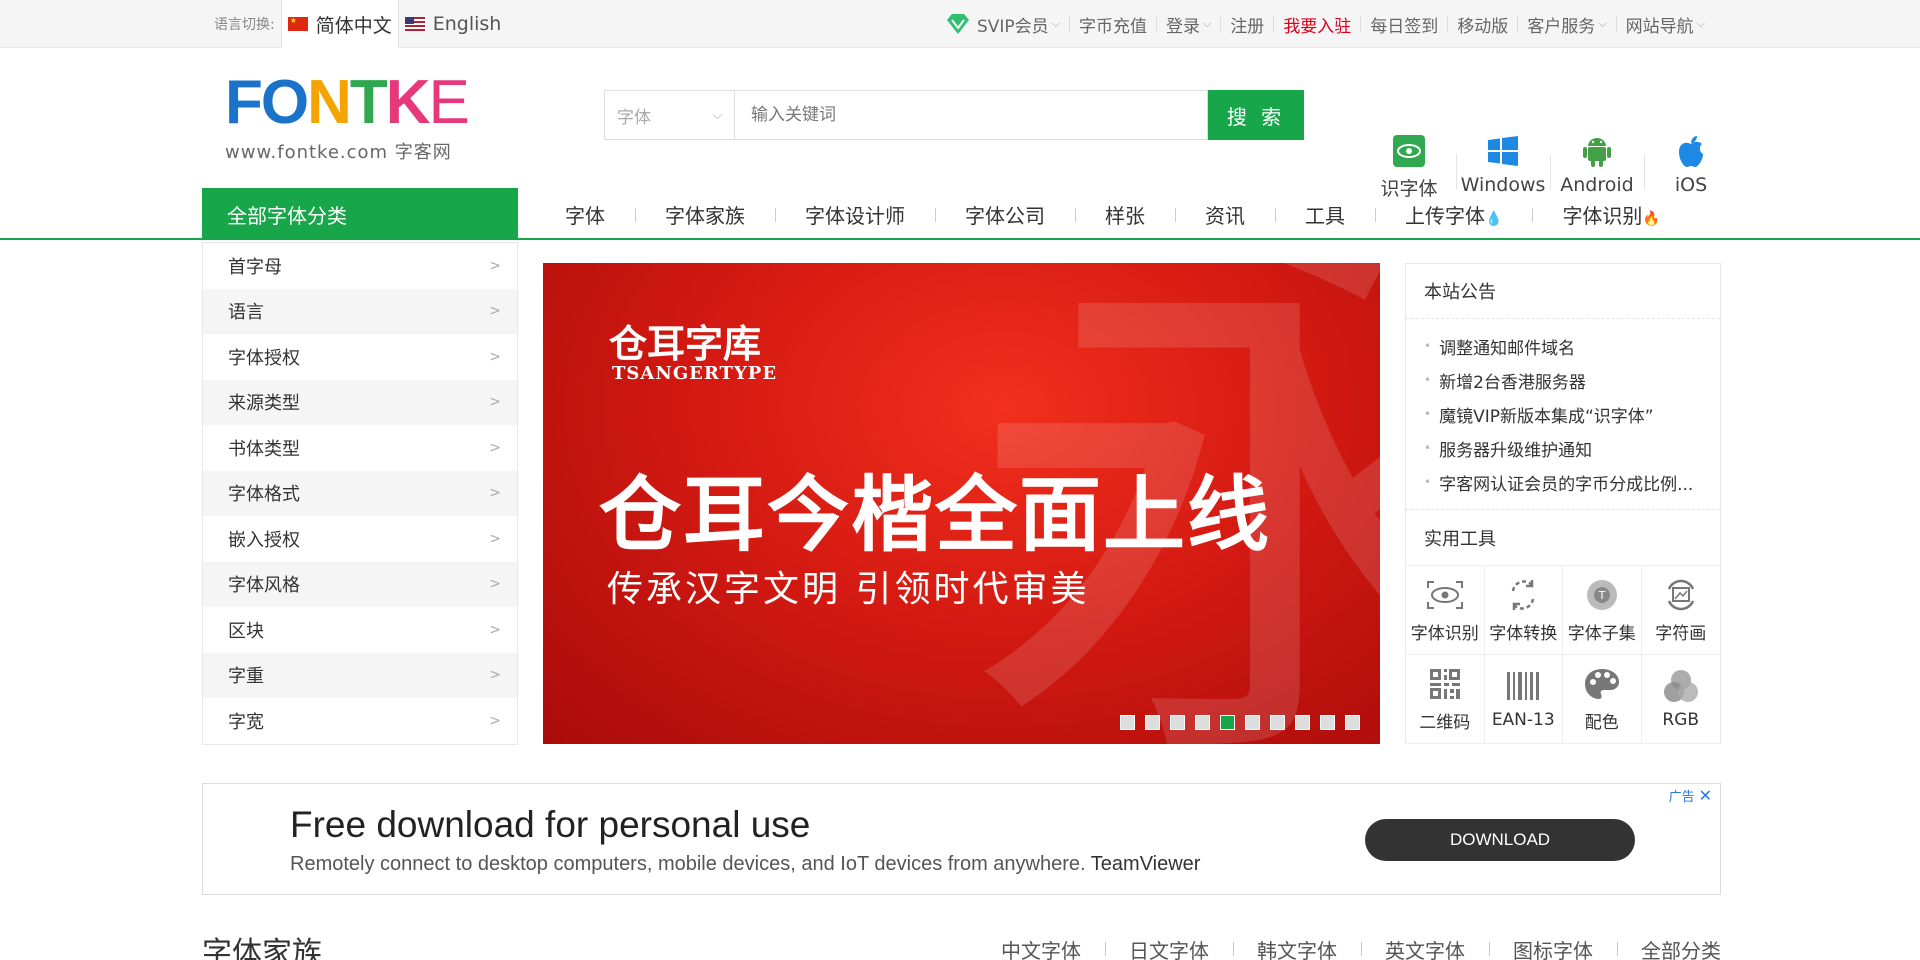 This screenshot has width=1920, height=960. Describe the element at coordinates (360, 675) in the screenshot. I see `sidebar-item: 字重 >` at that location.